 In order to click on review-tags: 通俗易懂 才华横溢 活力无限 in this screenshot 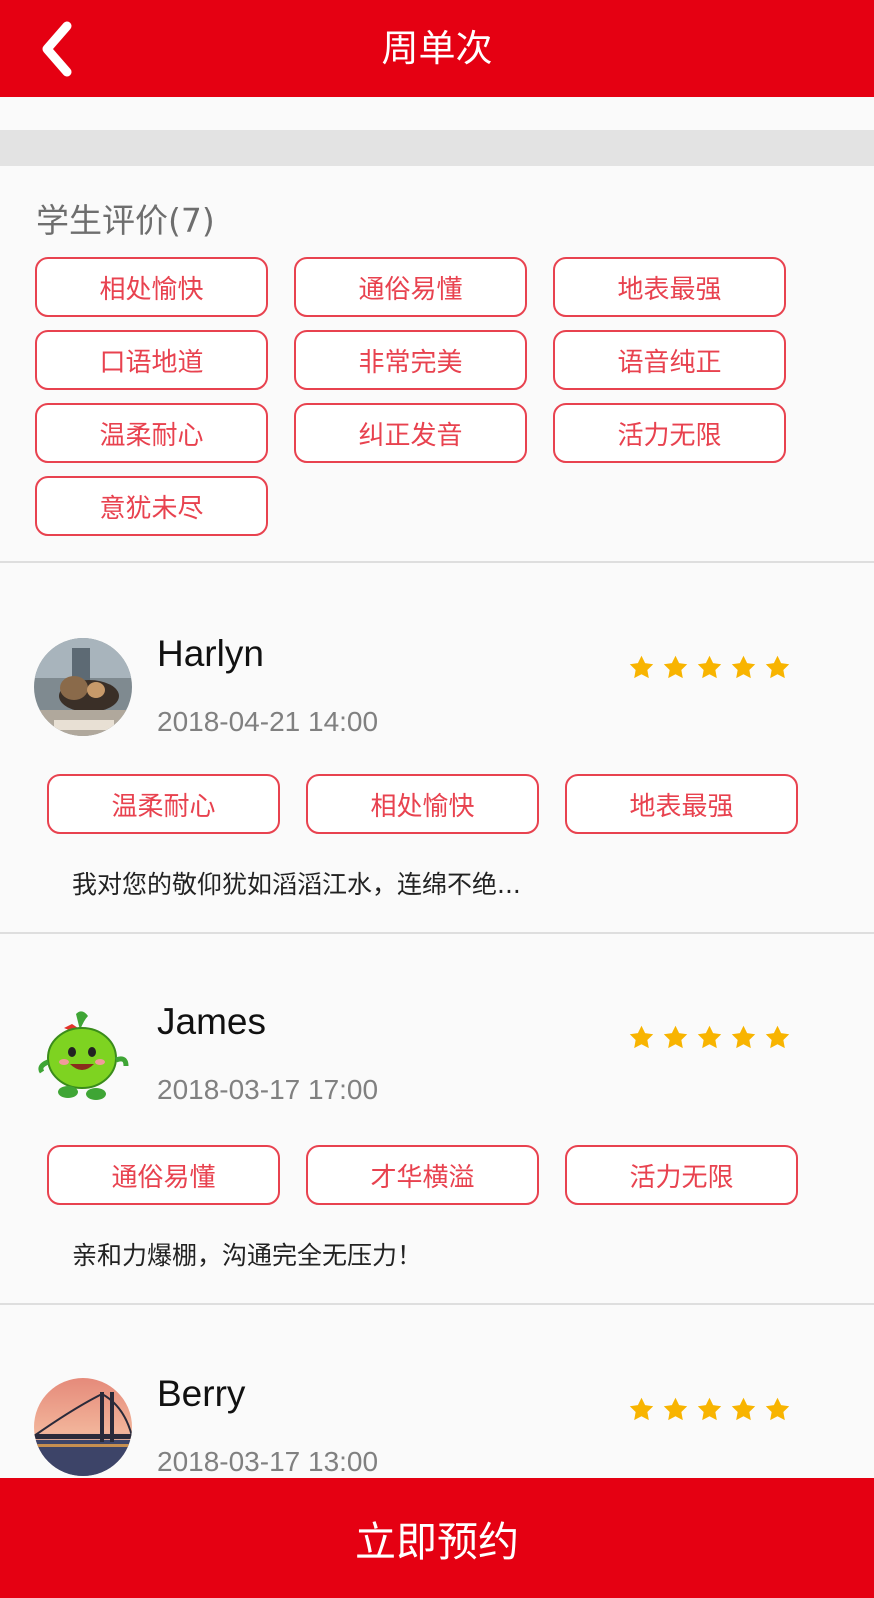, I will do `click(422, 1175)`.